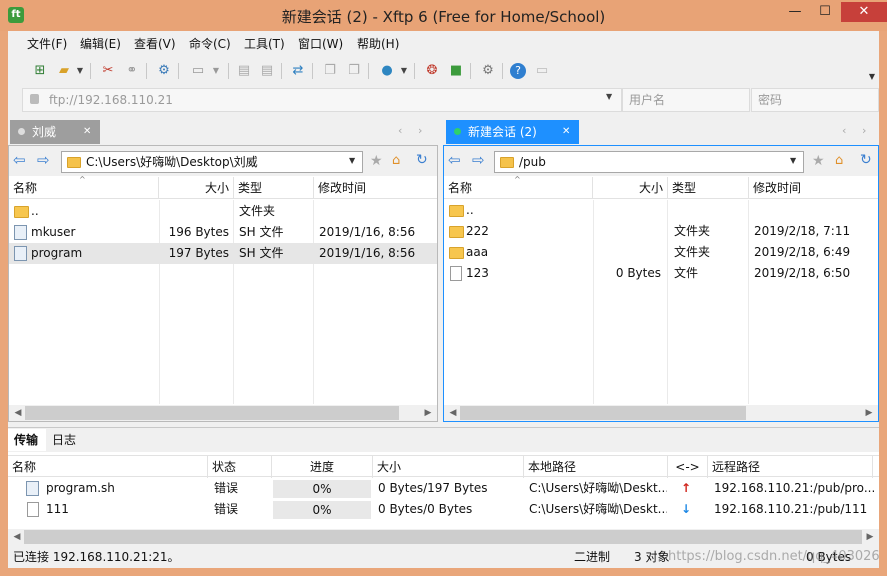  Describe the element at coordinates (223, 253) in the screenshot. I see `file-row-selected: program 197 Bytes SH 文件 2019/1/16, 8:56` at that location.